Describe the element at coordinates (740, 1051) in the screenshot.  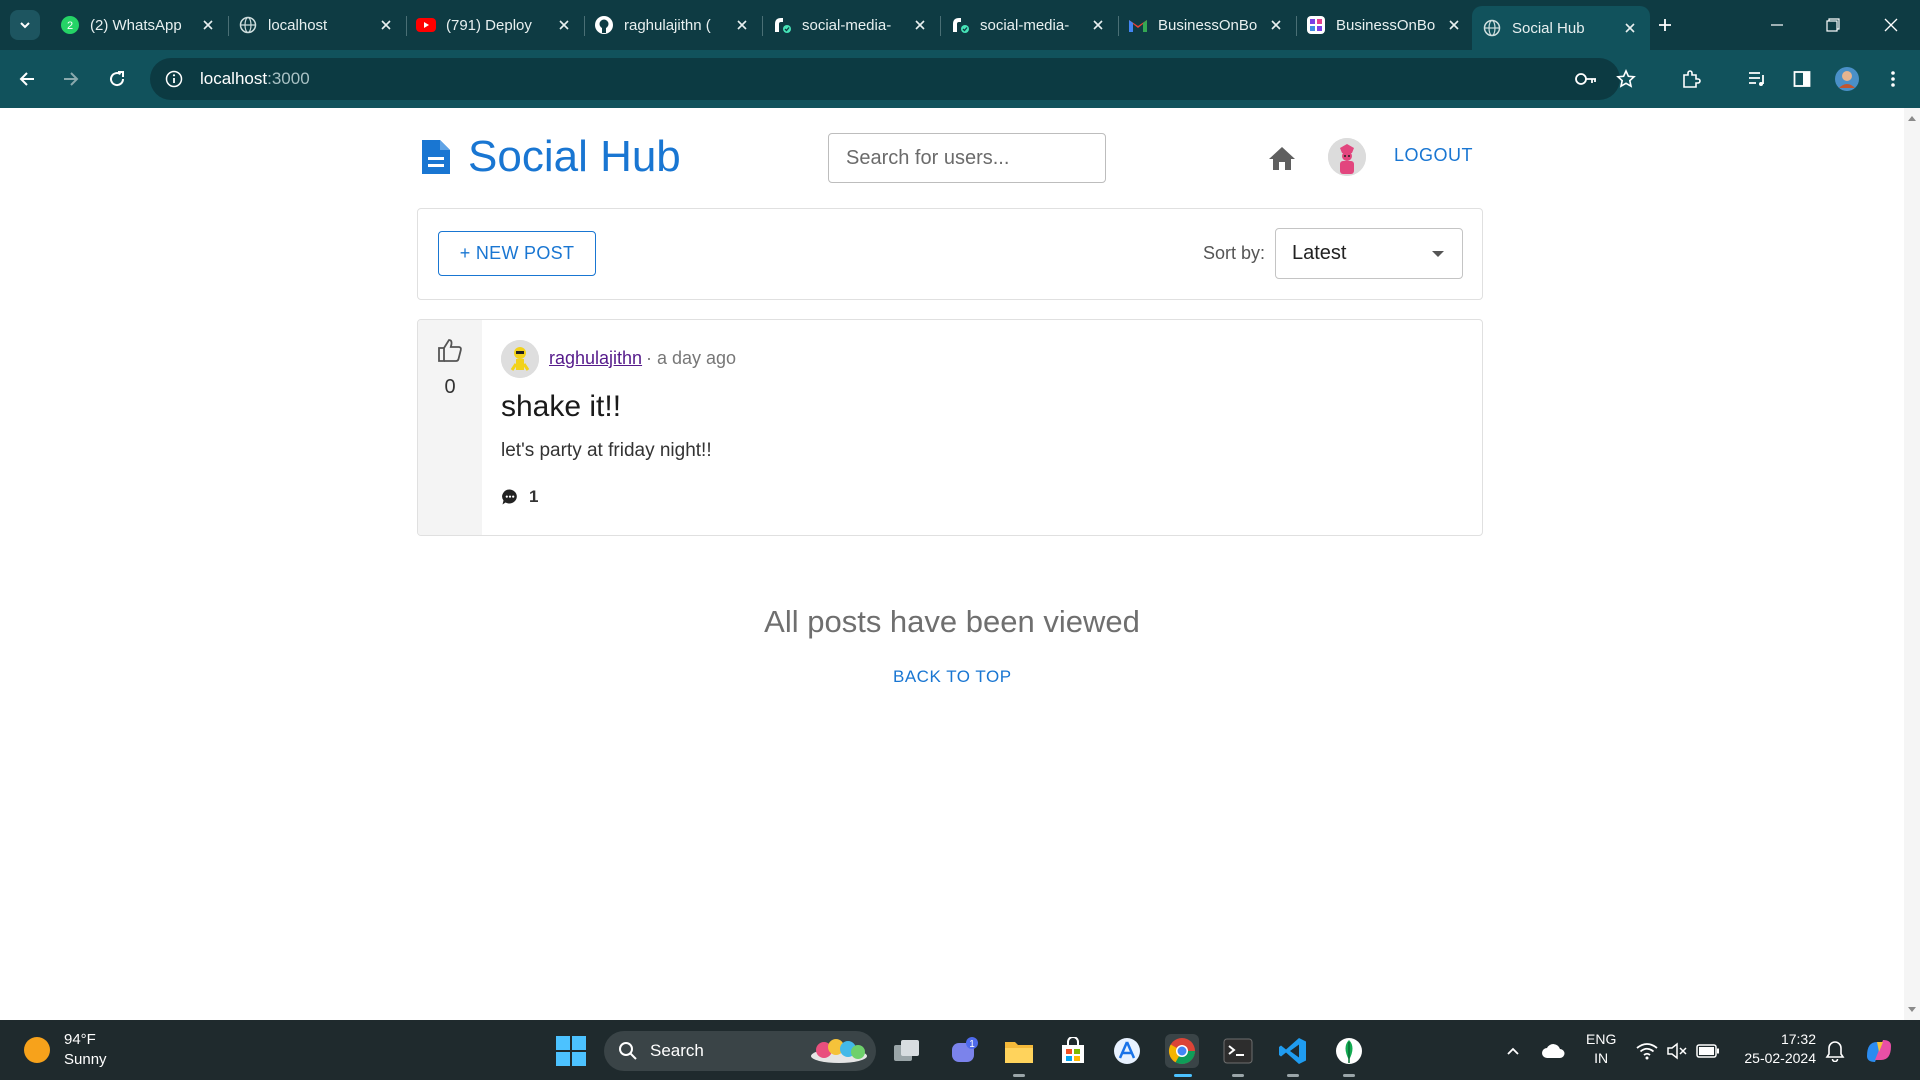
I see `taskbar-search: Search` at that location.